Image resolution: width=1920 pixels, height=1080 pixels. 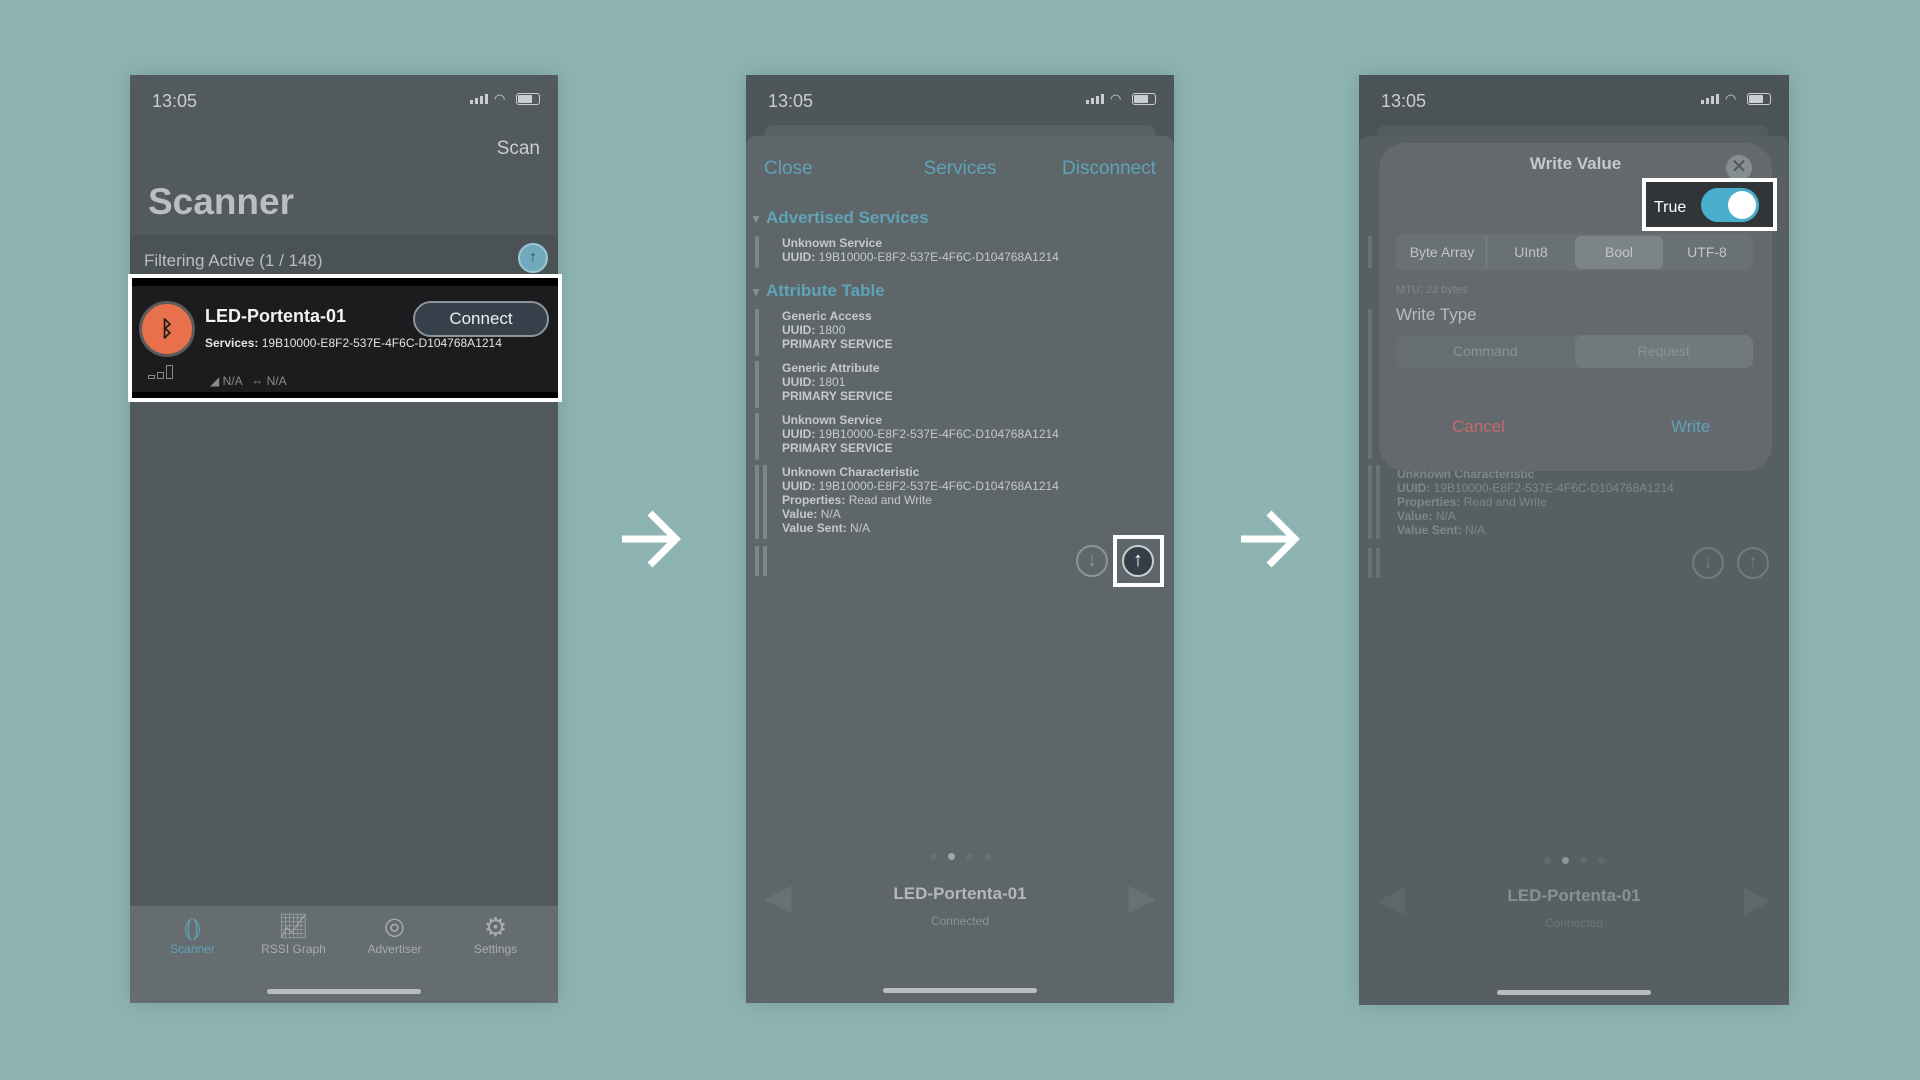 What do you see at coordinates (831, 368) in the screenshot?
I see `service-name: Generic Attribute` at bounding box center [831, 368].